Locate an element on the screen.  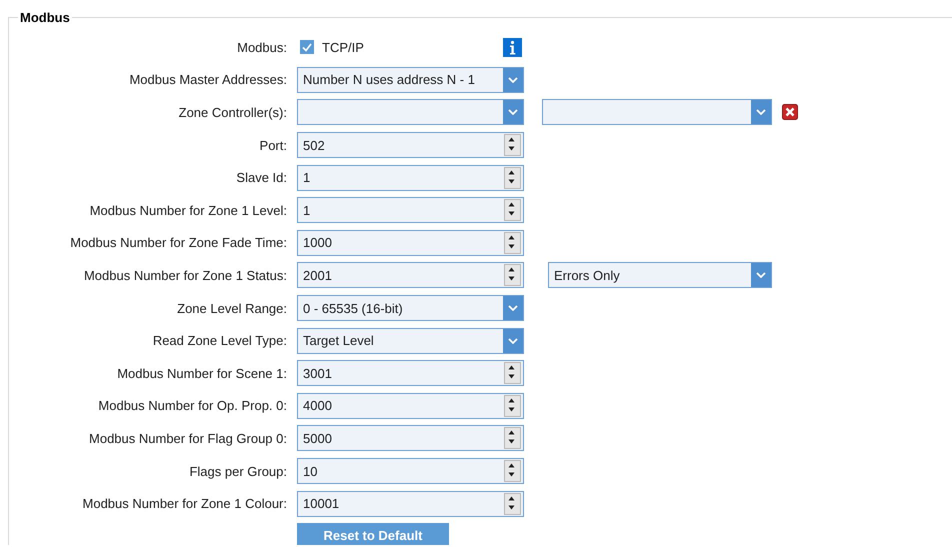
number-field: 502 is located at coordinates (410, 145).